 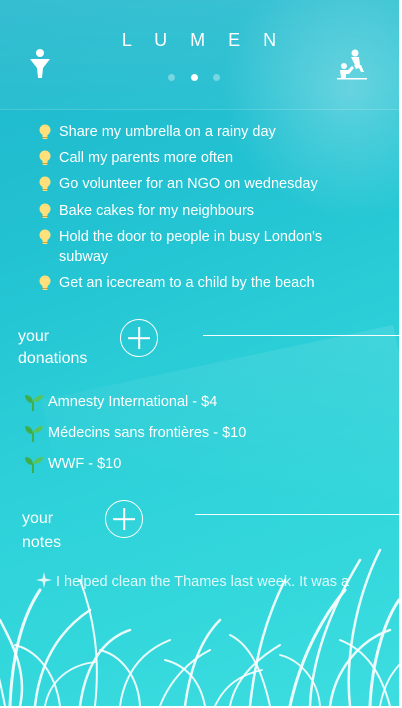 What do you see at coordinates (187, 283) in the screenshot?
I see `idea-text: Get an icecream to a child by the beach` at bounding box center [187, 283].